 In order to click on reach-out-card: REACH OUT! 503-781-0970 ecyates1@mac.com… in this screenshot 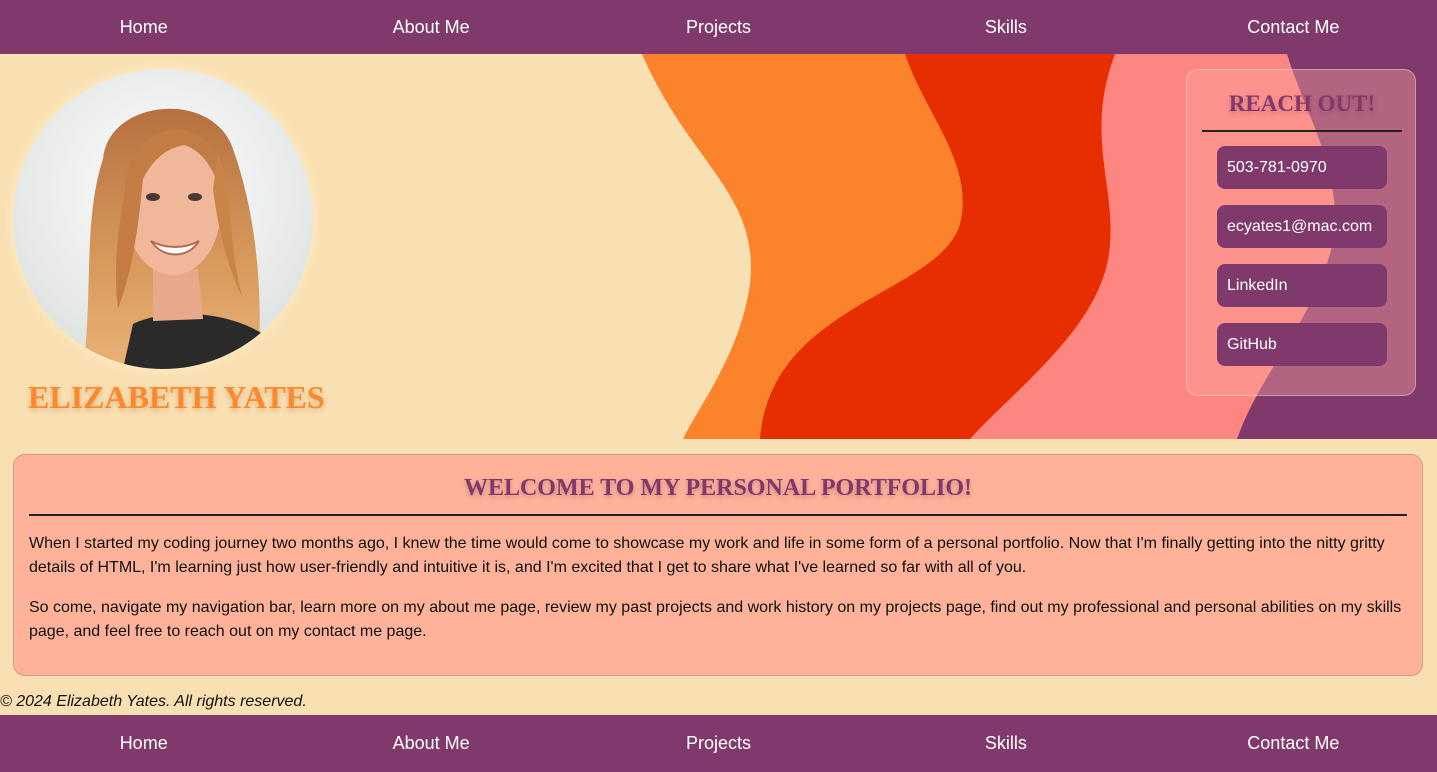, I will do `click(1301, 232)`.